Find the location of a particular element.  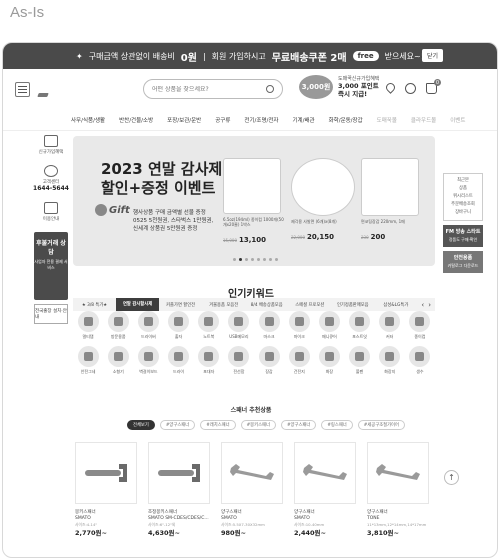

keyword-item: 종이컵 is located at coordinates (420, 325).